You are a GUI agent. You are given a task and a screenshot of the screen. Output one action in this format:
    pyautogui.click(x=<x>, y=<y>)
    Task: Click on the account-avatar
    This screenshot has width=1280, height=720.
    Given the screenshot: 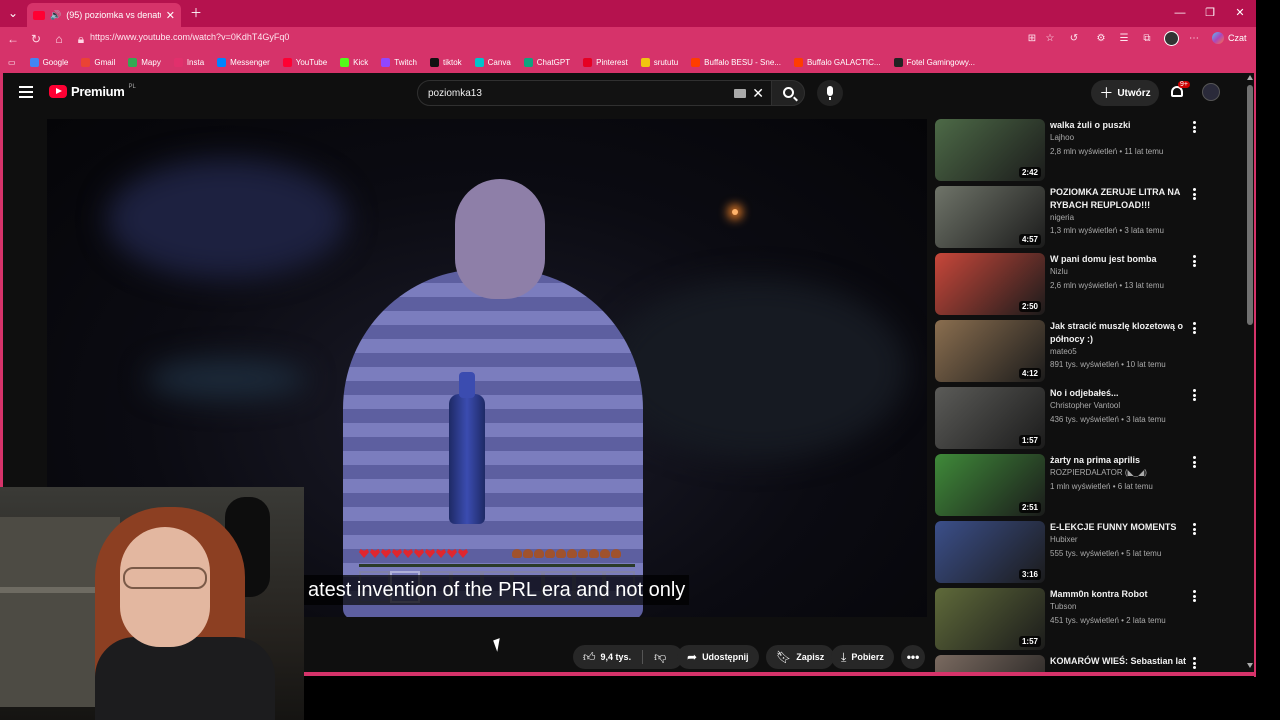 What is the action you would take?
    pyautogui.click(x=1211, y=92)
    